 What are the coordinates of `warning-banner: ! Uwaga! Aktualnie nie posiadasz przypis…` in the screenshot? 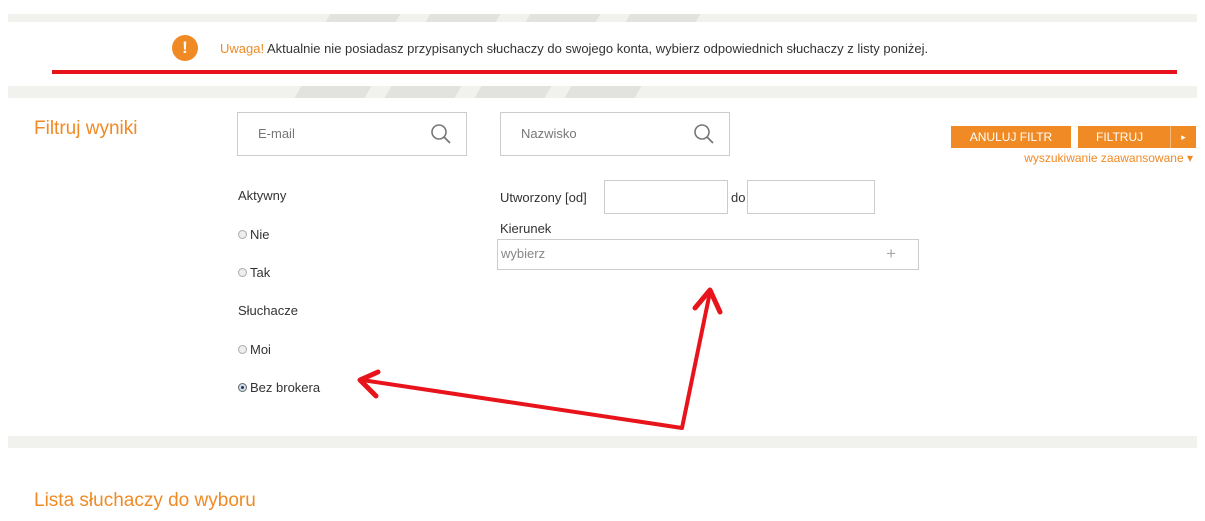 It's located at (688, 51).